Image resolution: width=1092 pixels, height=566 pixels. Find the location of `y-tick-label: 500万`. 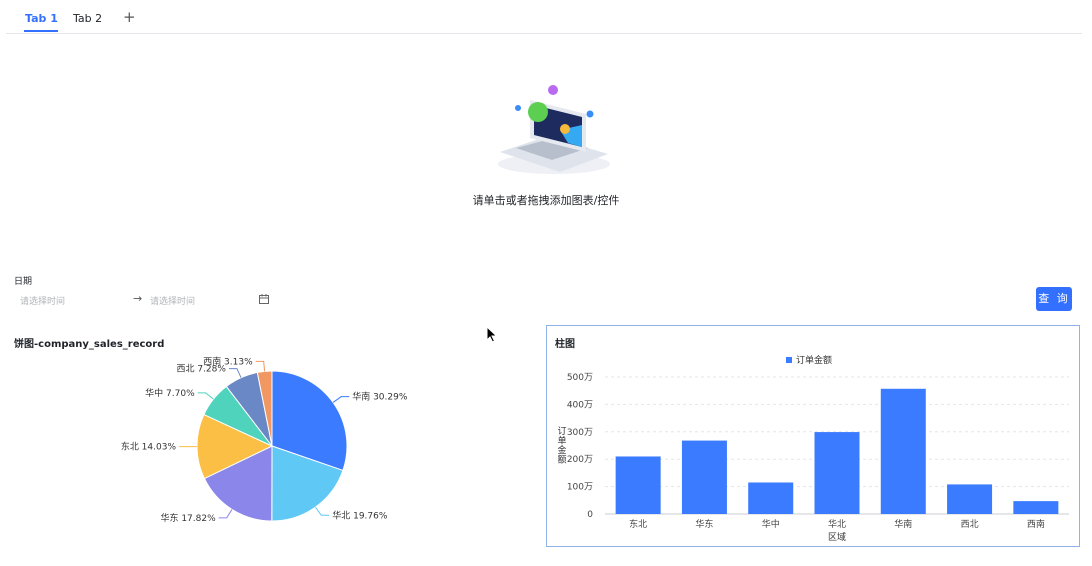

y-tick-label: 500万 is located at coordinates (580, 378).